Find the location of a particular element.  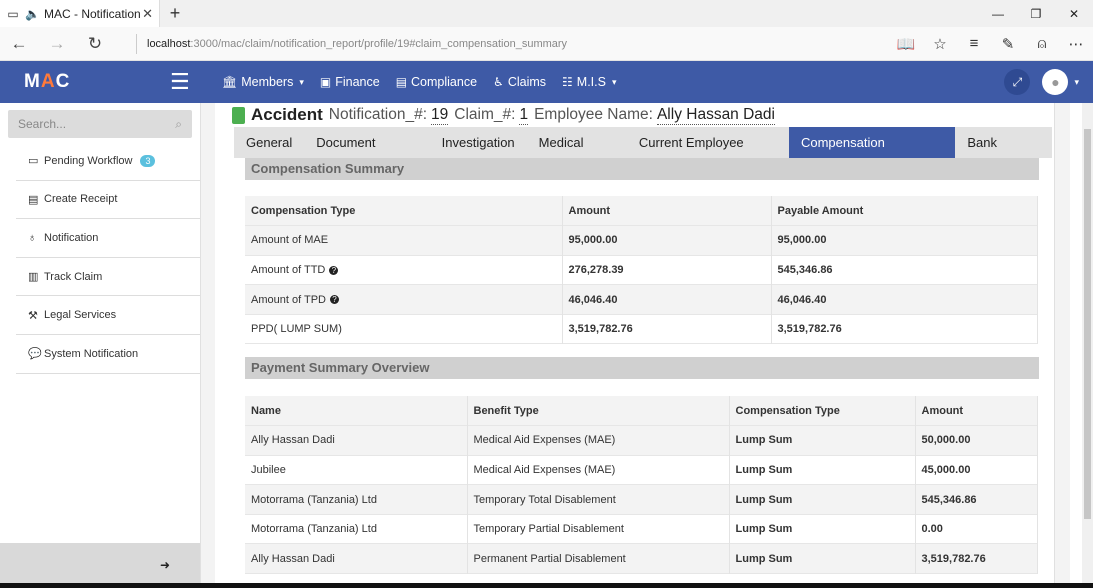

more-icon: ⋯ is located at coordinates (1076, 44).